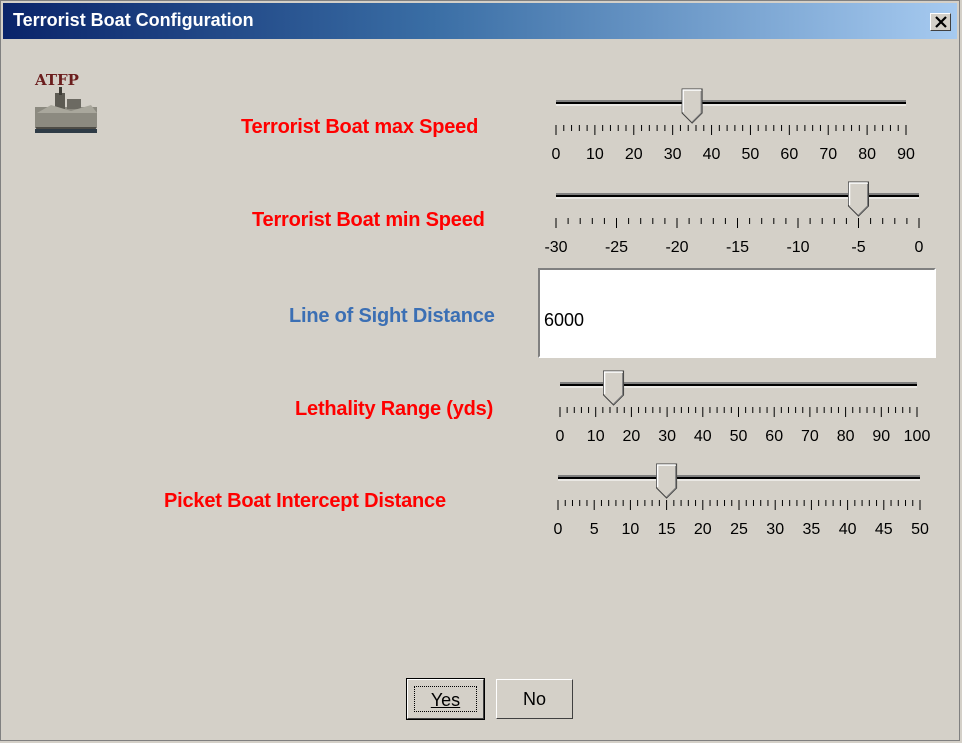 Image resolution: width=962 pixels, height=743 pixels. What do you see at coordinates (737, 502) in the screenshot?
I see `intercept-distance-slider: 0 5 10 15 20 25 30 35 40 45 50` at bounding box center [737, 502].